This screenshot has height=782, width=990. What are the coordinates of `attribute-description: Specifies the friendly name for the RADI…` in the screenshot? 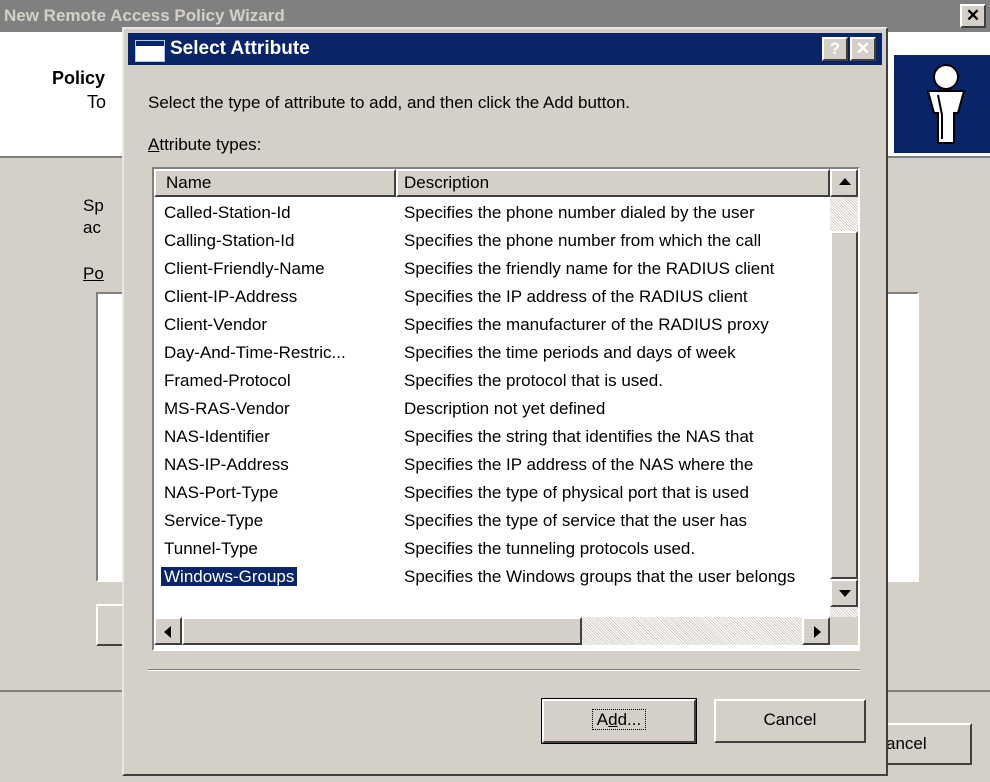 It's located at (589, 268).